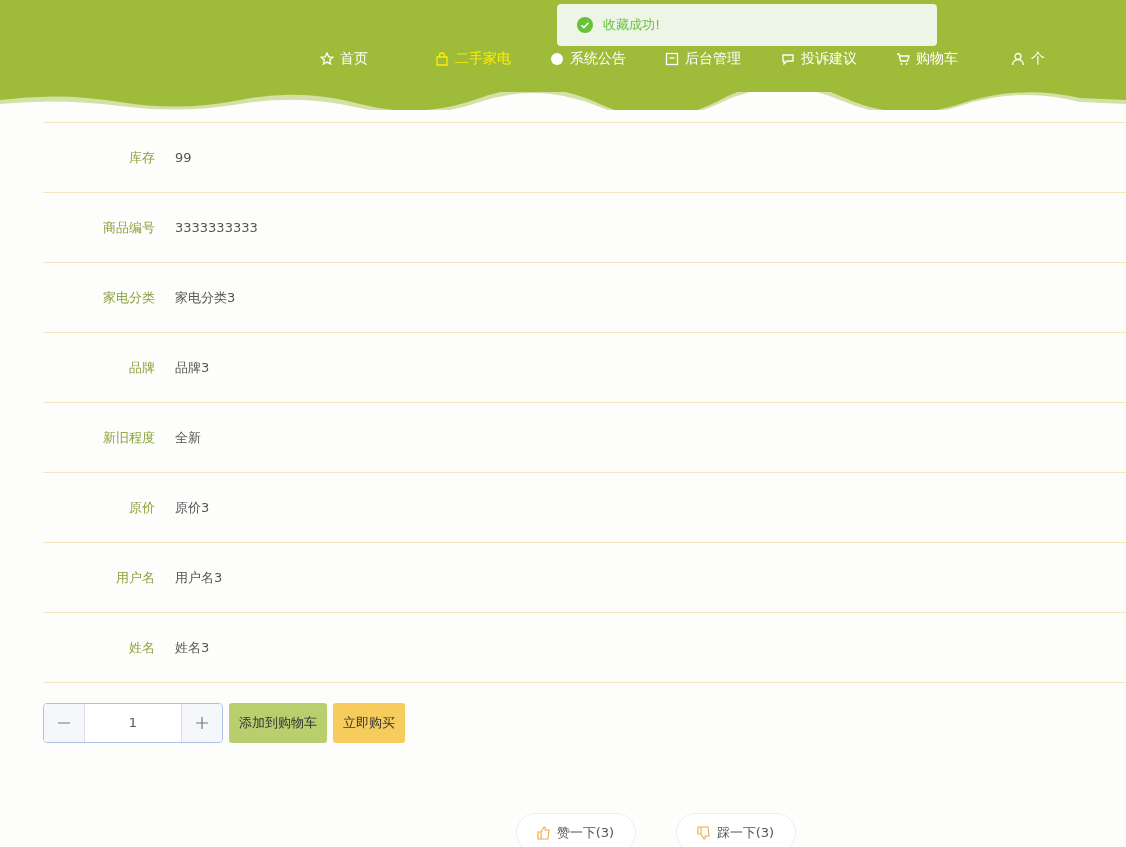 This screenshot has width=1126, height=847. I want to click on quantity-stepper: 1, so click(133, 723).